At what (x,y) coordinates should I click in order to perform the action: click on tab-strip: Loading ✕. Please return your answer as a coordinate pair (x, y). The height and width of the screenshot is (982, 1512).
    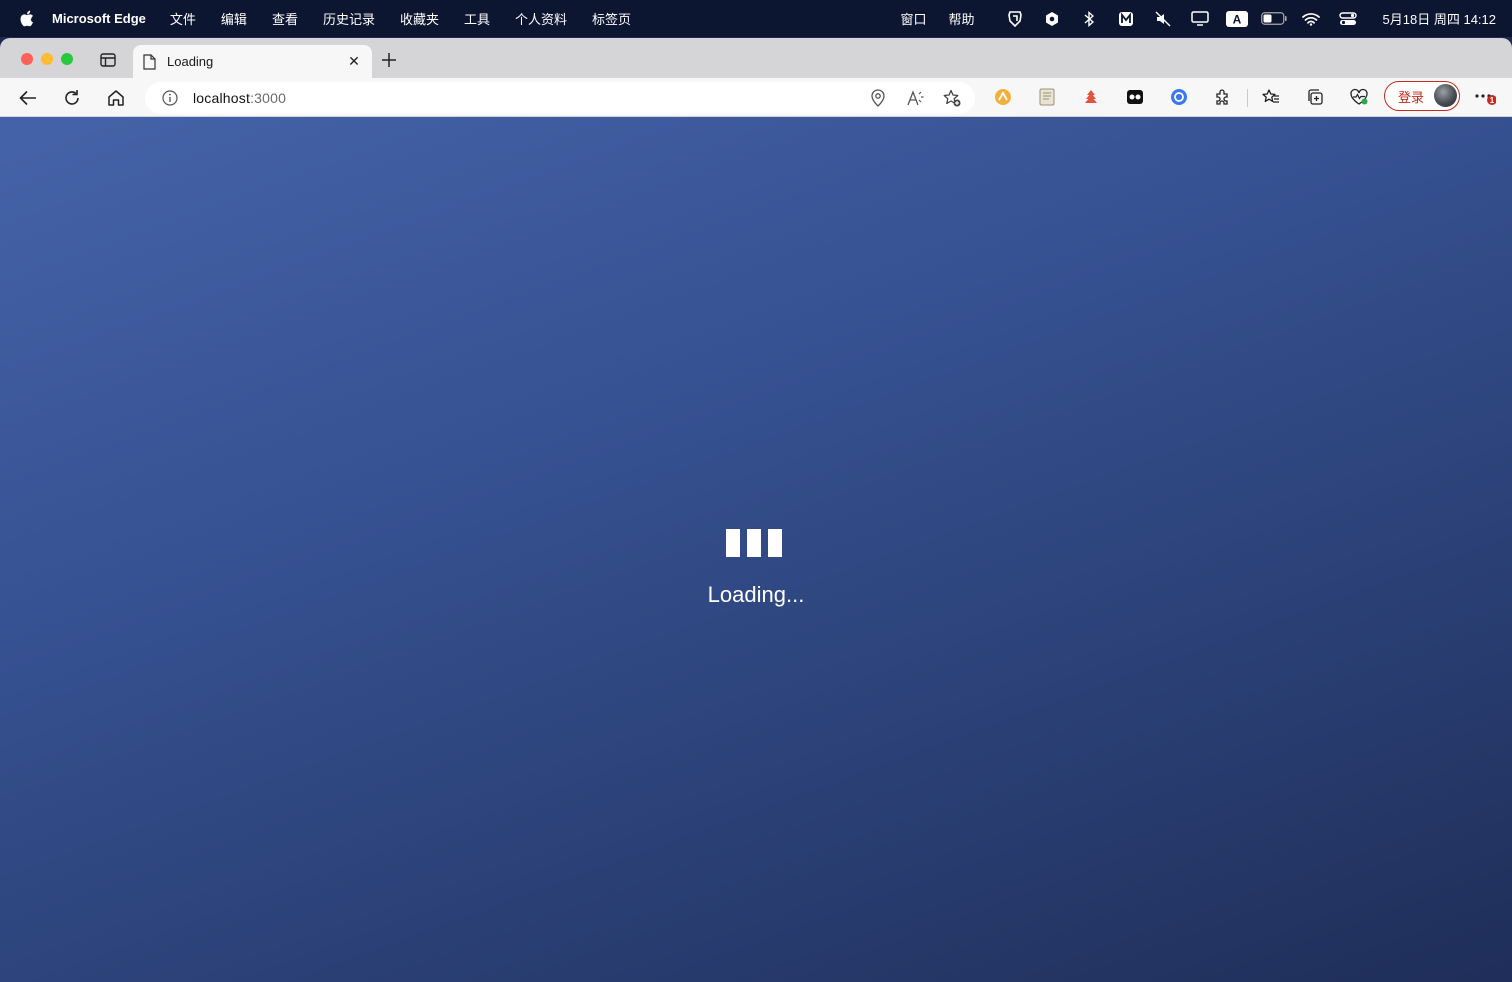
    Looking at the image, I should click on (756, 58).